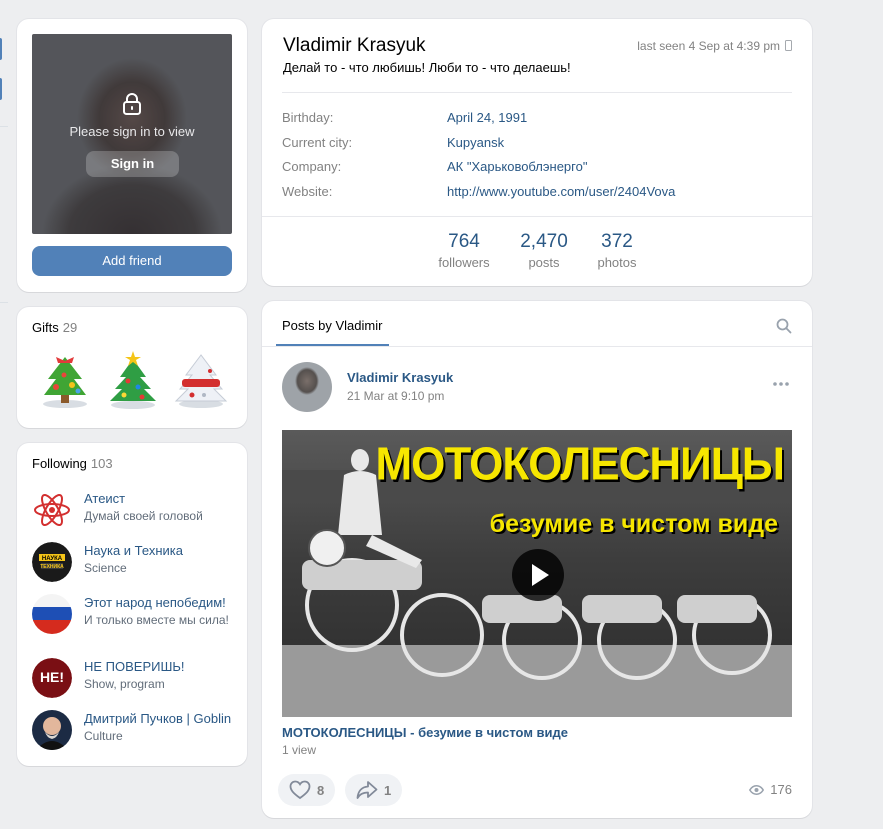 Image resolution: width=883 pixels, height=829 pixels. What do you see at coordinates (158, 718) in the screenshot?
I see `following-name: Дмитрий Пучков | Goblin` at bounding box center [158, 718].